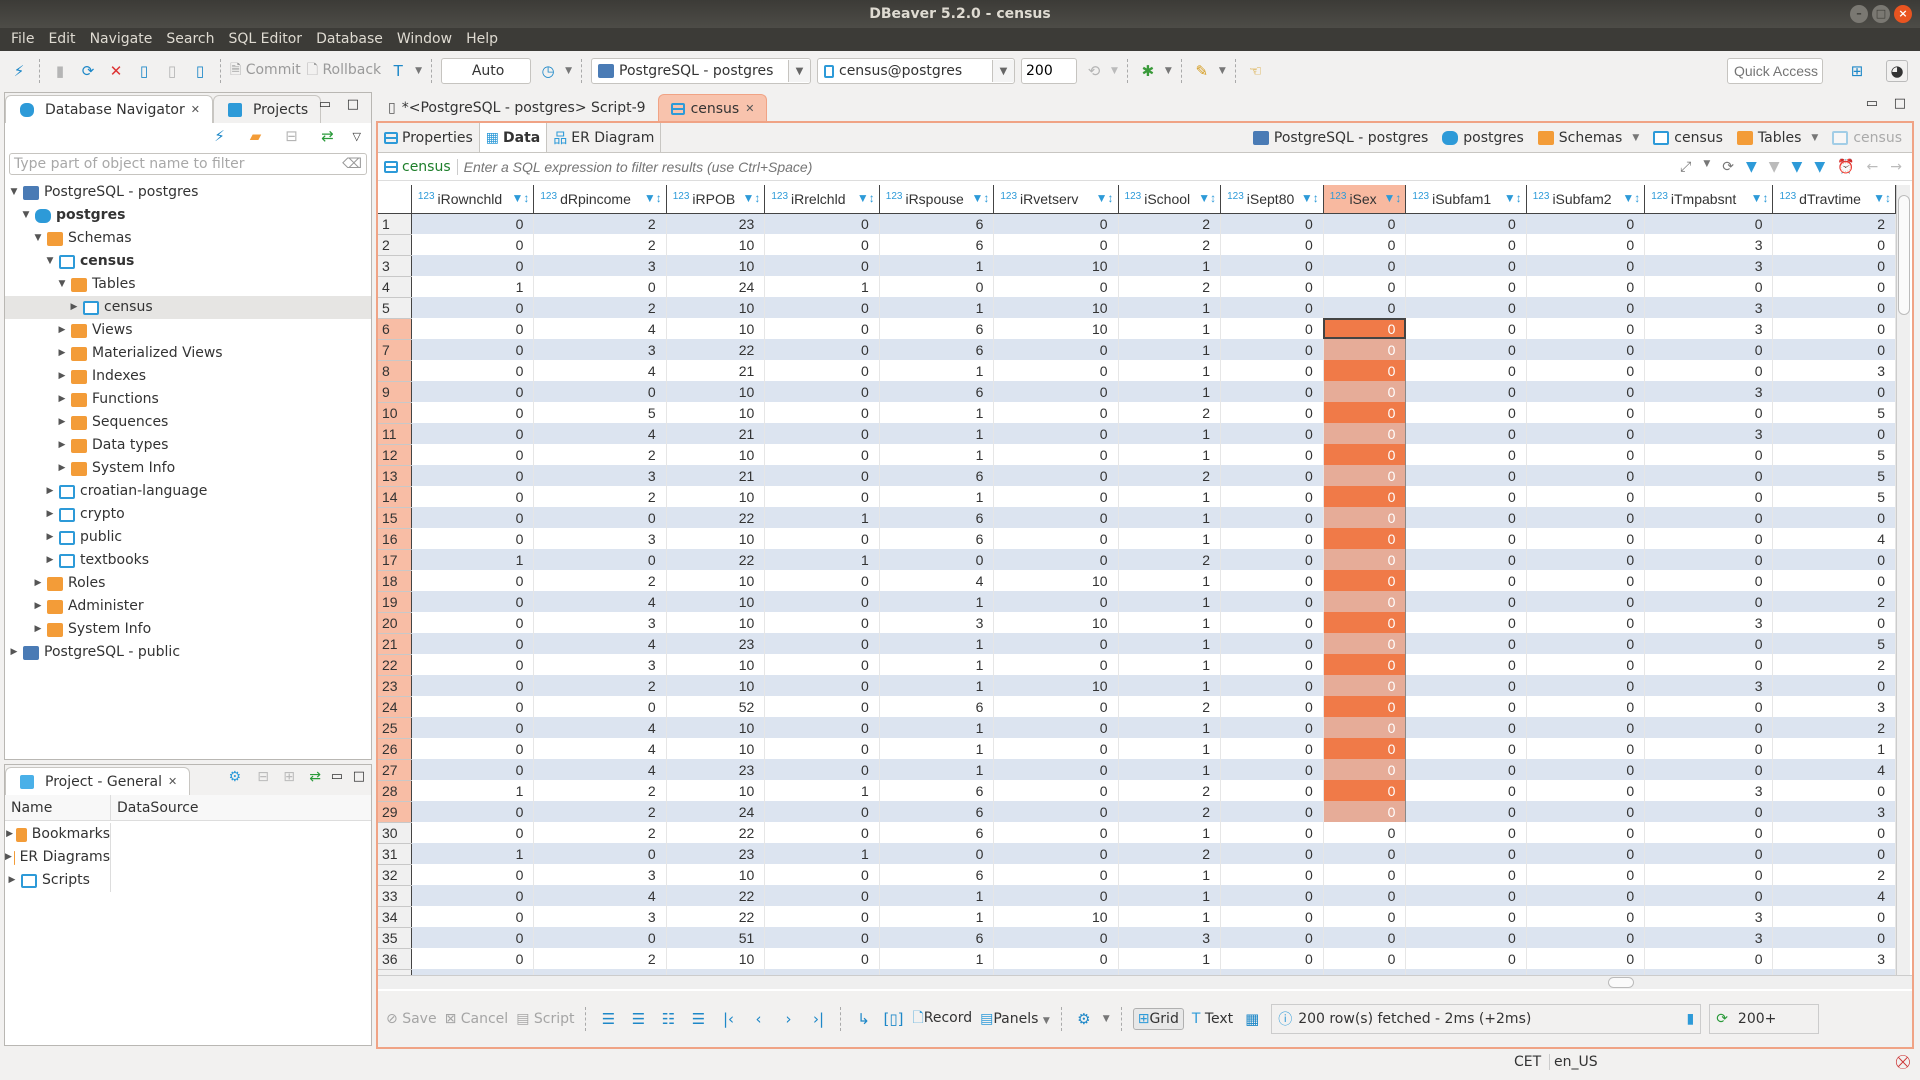  What do you see at coordinates (1751, 167) in the screenshot?
I see `apply-filter-icon: ▼` at bounding box center [1751, 167].